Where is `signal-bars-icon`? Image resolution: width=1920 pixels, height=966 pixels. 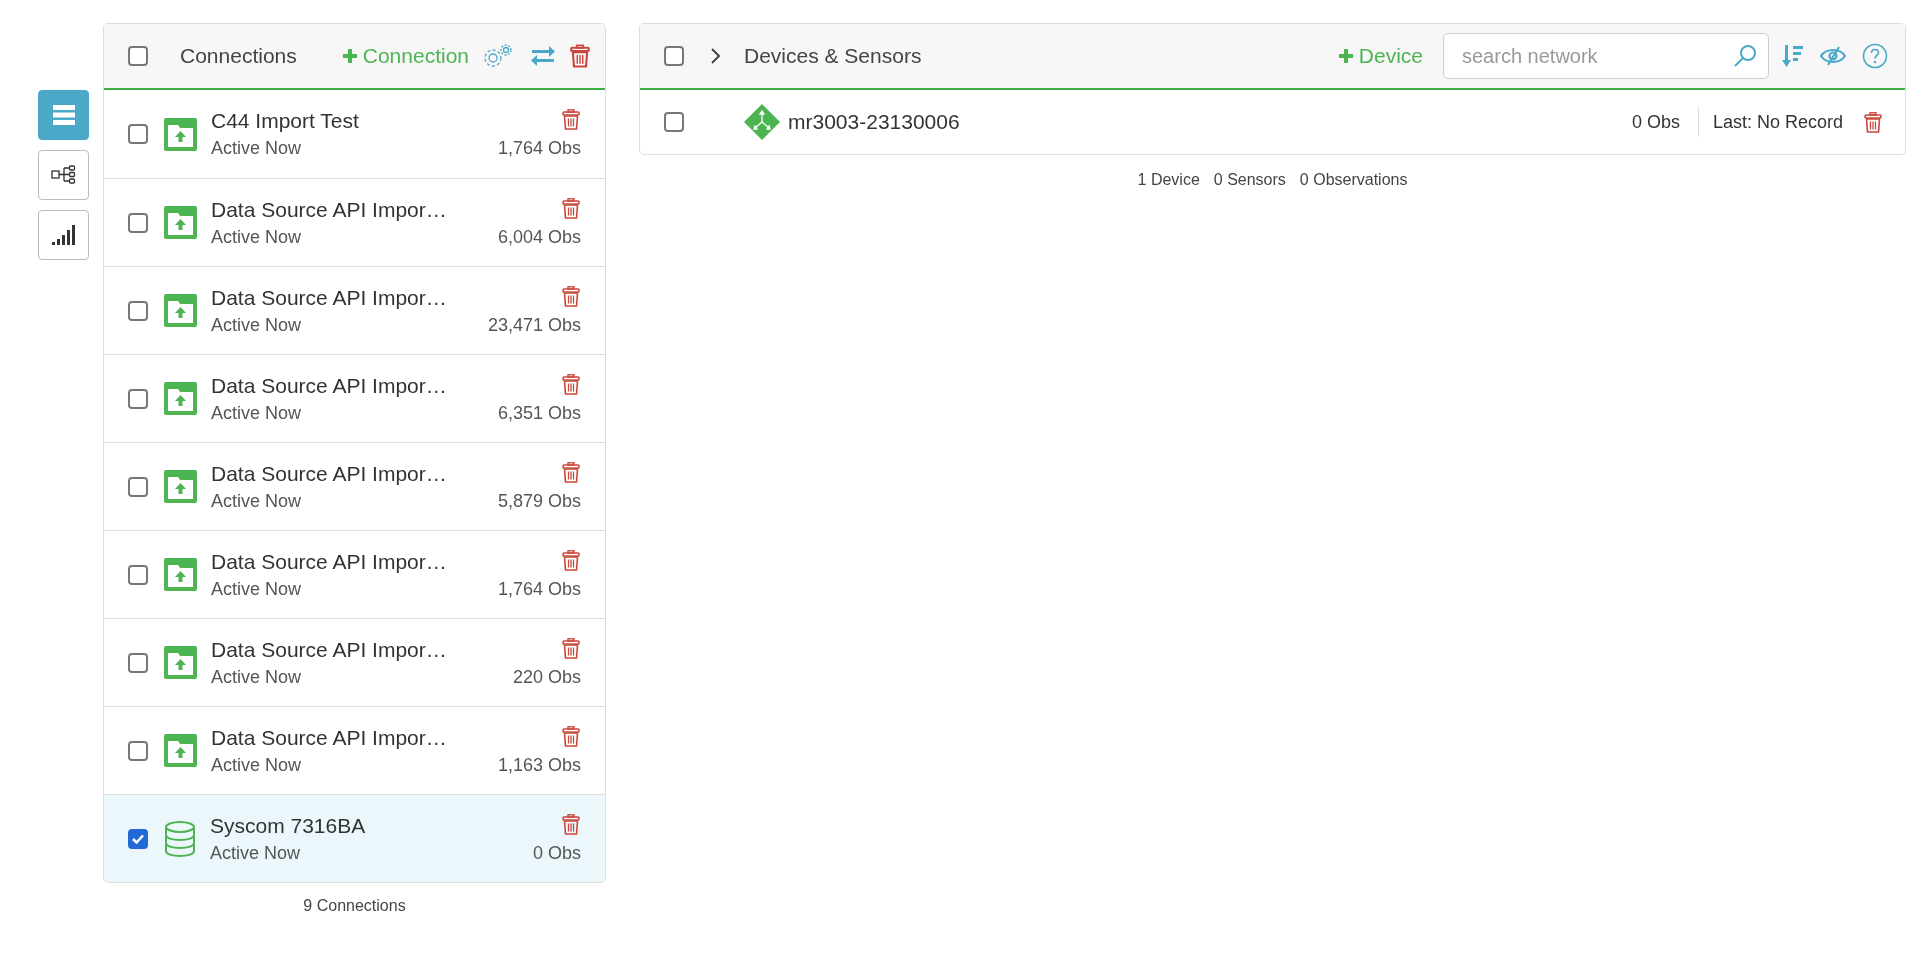 signal-bars-icon is located at coordinates (63, 235).